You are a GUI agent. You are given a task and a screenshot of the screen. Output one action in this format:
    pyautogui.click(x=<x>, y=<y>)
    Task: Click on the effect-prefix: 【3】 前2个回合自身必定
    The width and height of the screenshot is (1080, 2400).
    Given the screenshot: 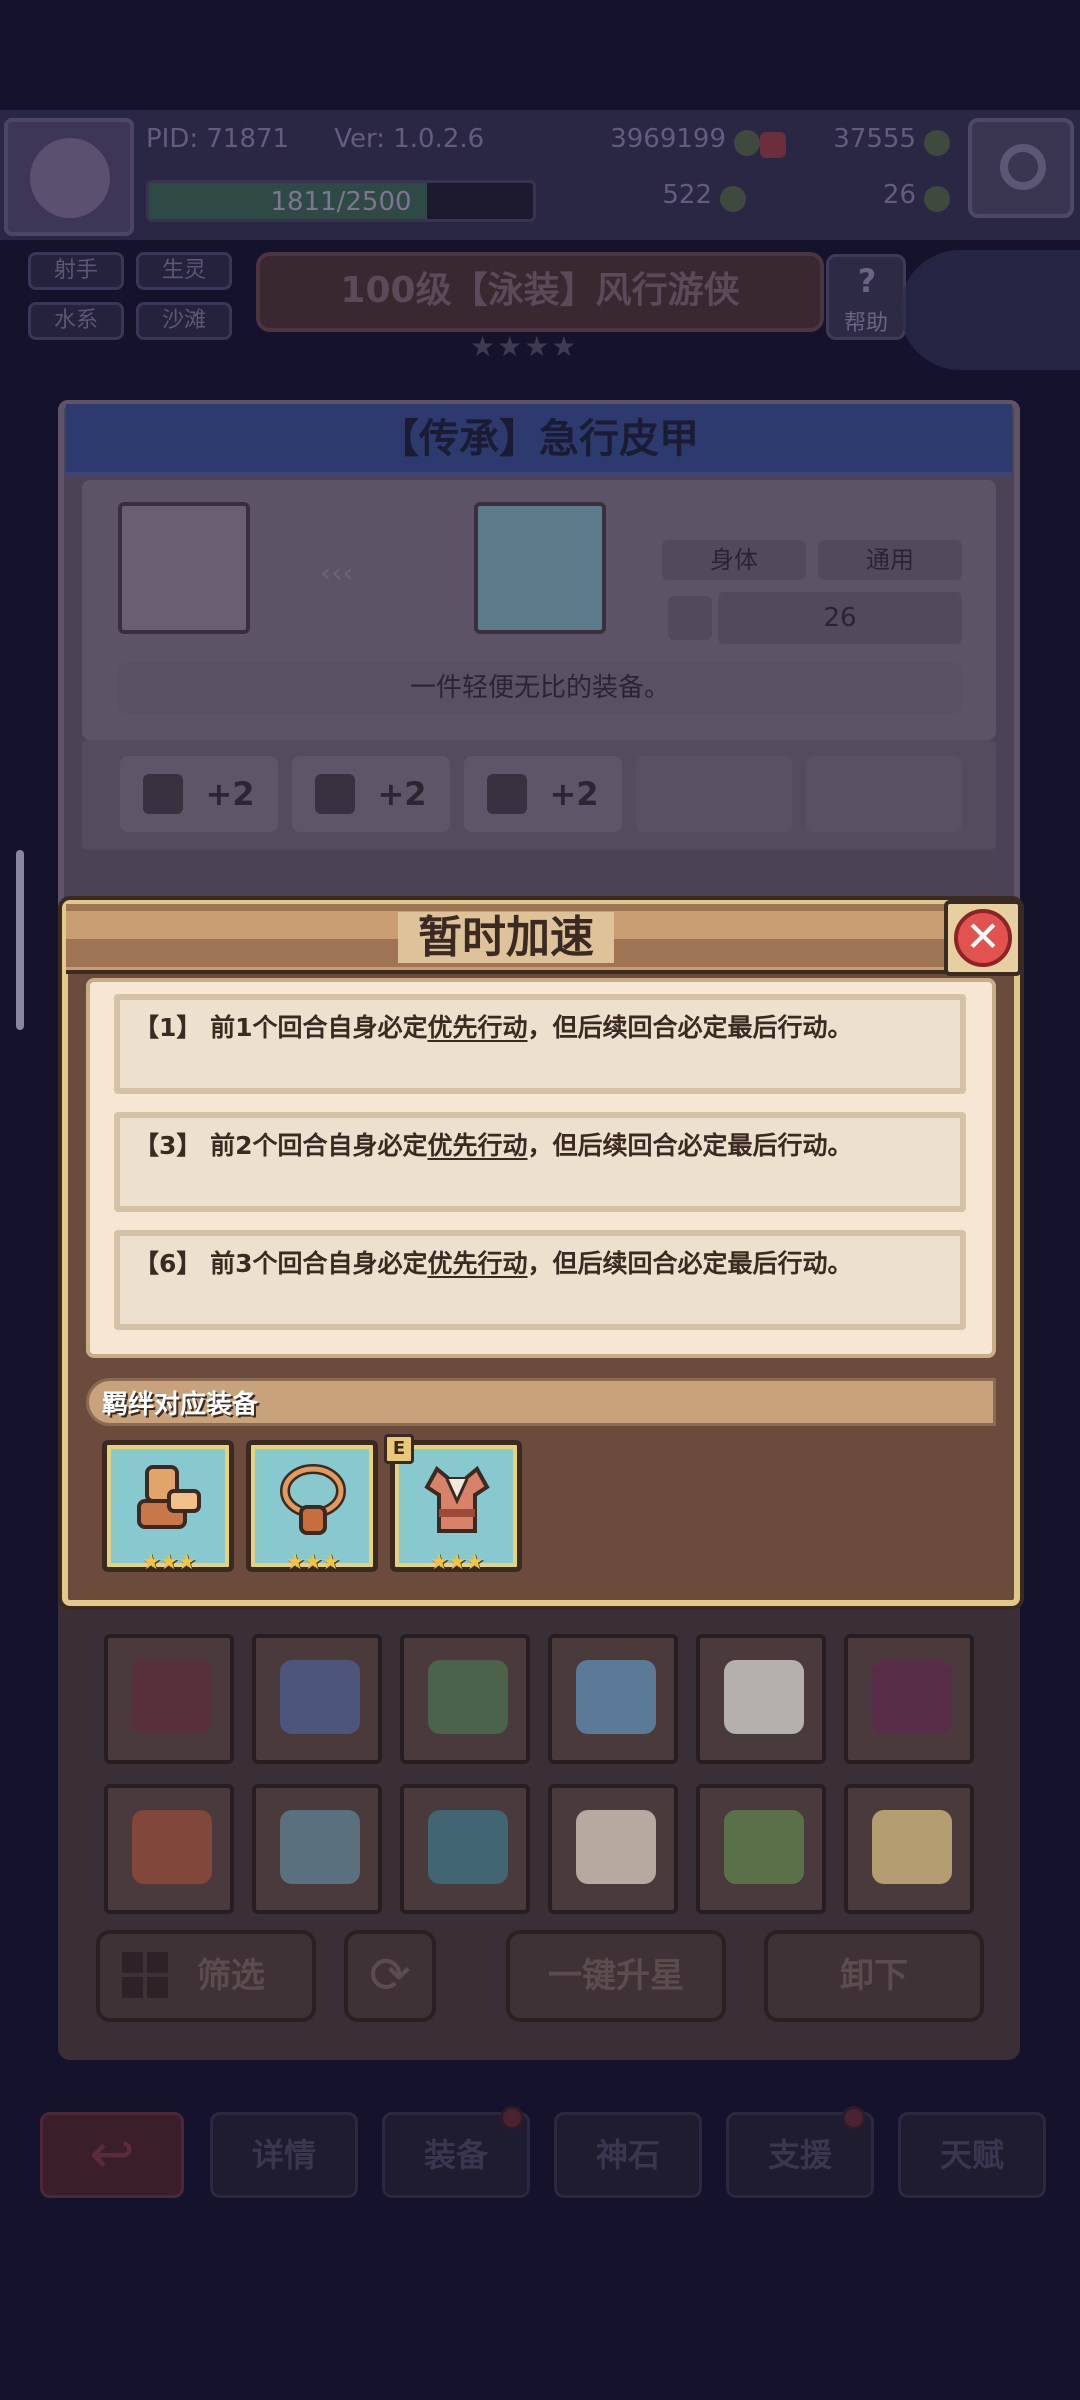 What is the action you would take?
    pyautogui.click(x=281, y=1145)
    